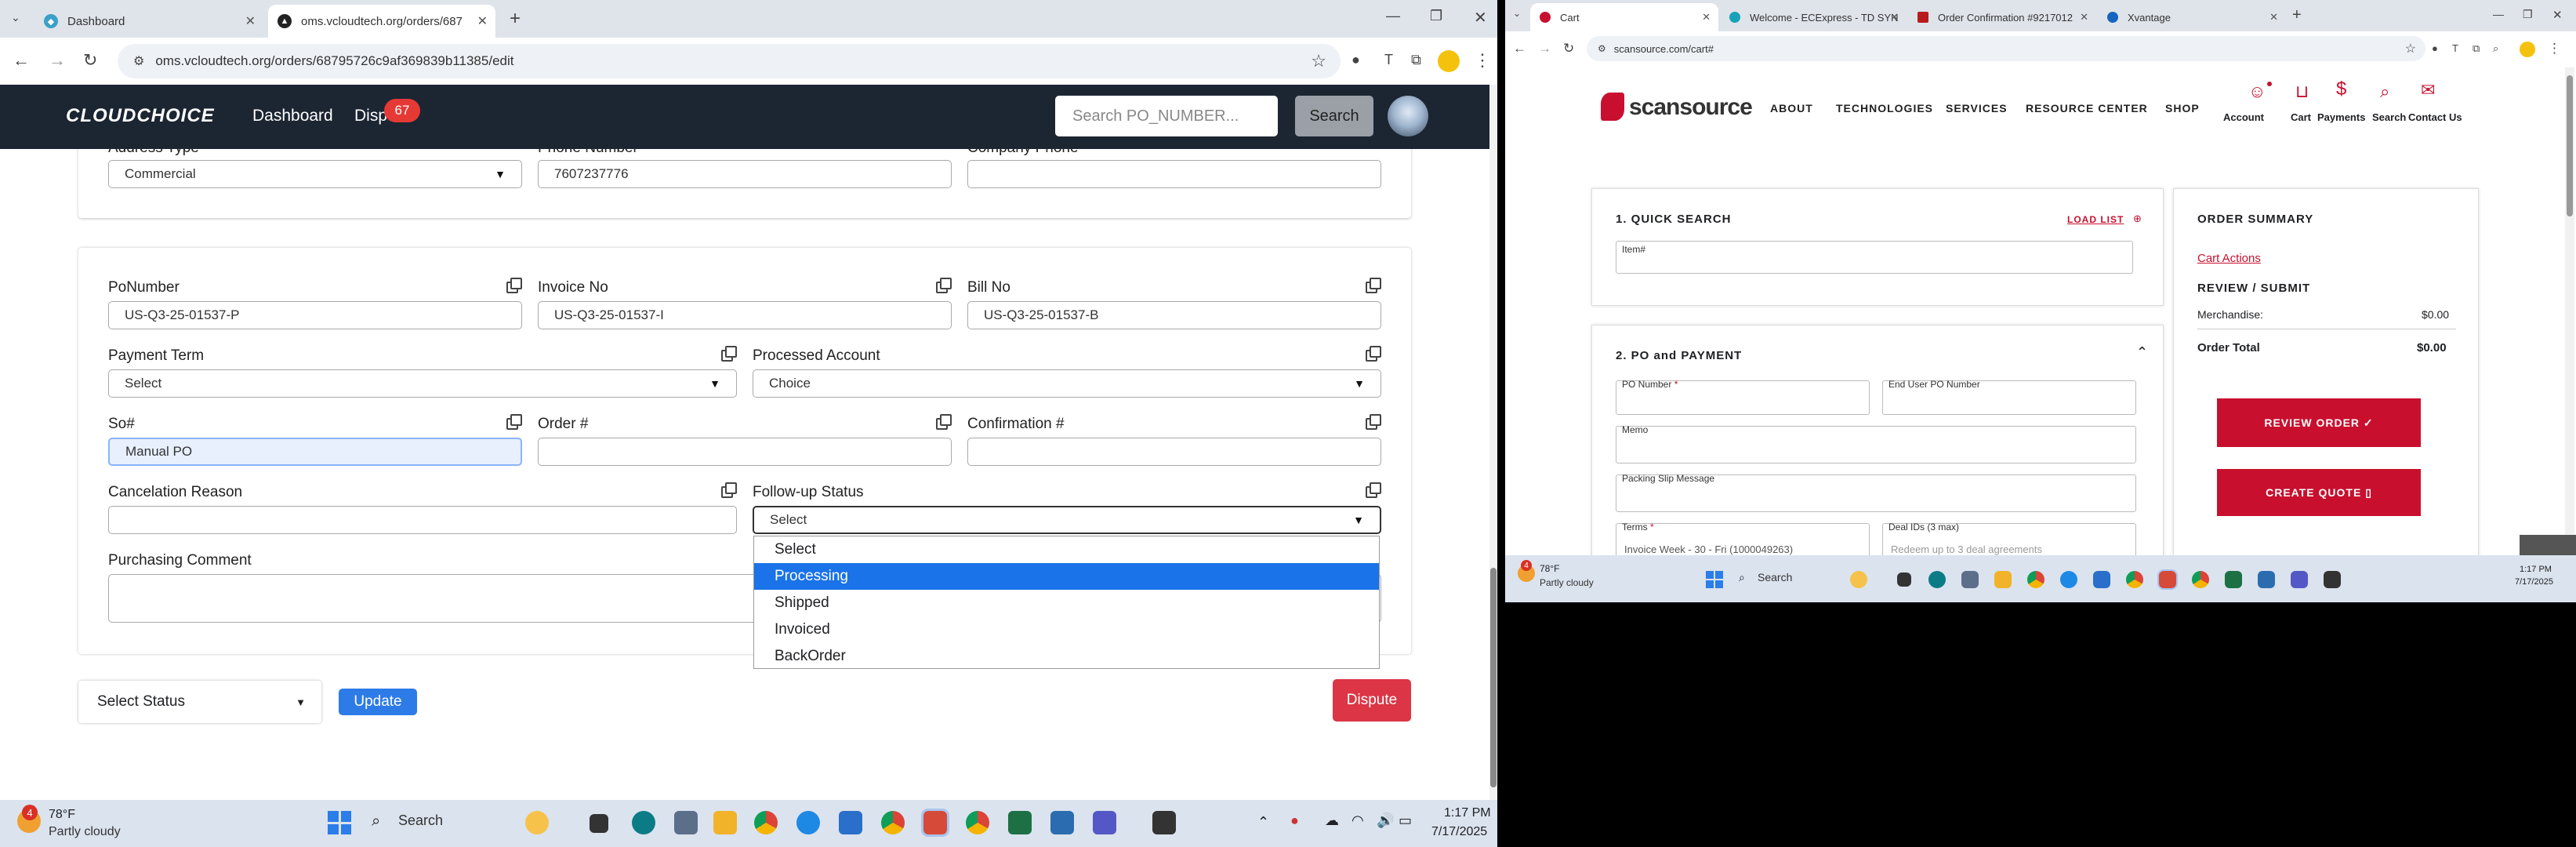 This screenshot has height=847, width=2576. What do you see at coordinates (1977, 108) in the screenshot?
I see `nav-services: SERVICES` at bounding box center [1977, 108].